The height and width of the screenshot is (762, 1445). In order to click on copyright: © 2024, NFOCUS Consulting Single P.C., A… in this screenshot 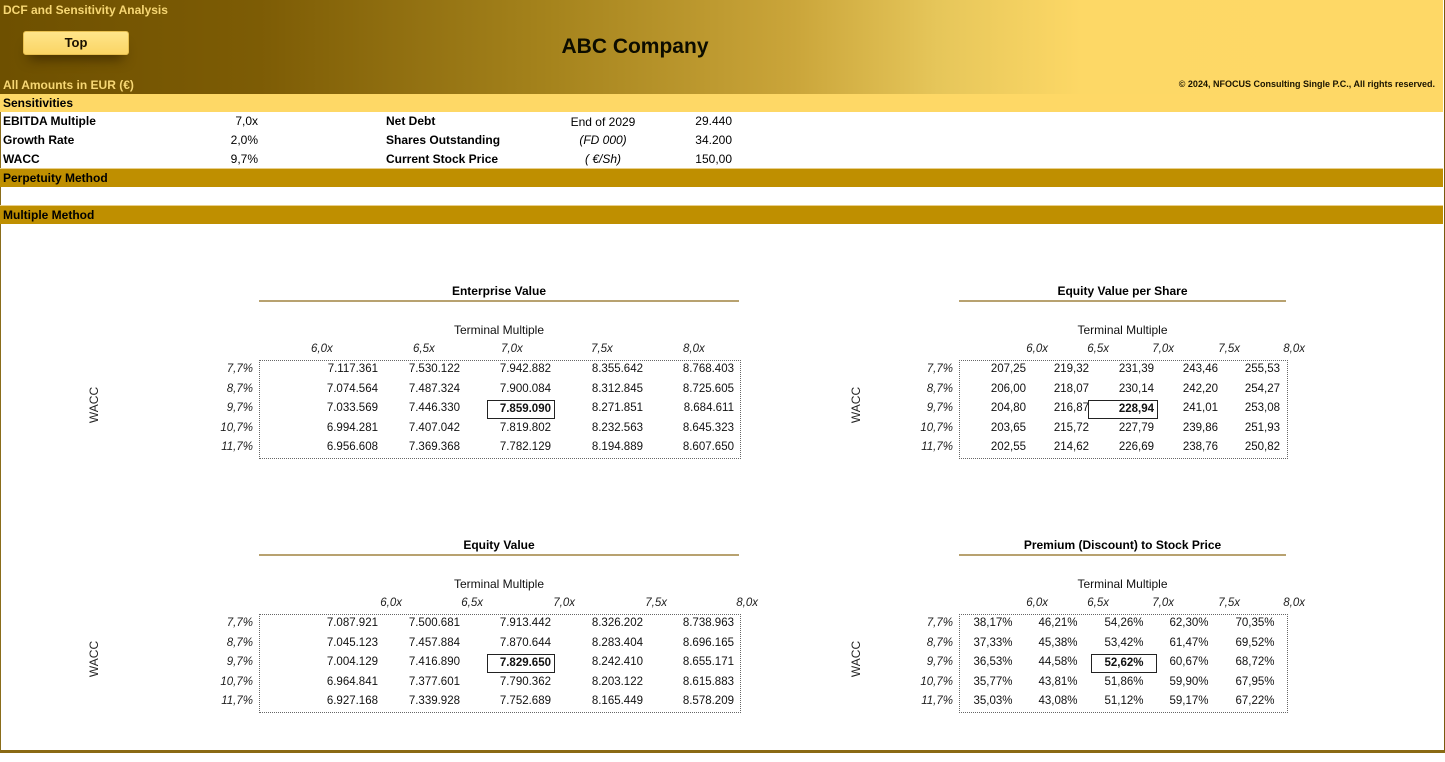, I will do `click(1306, 84)`.